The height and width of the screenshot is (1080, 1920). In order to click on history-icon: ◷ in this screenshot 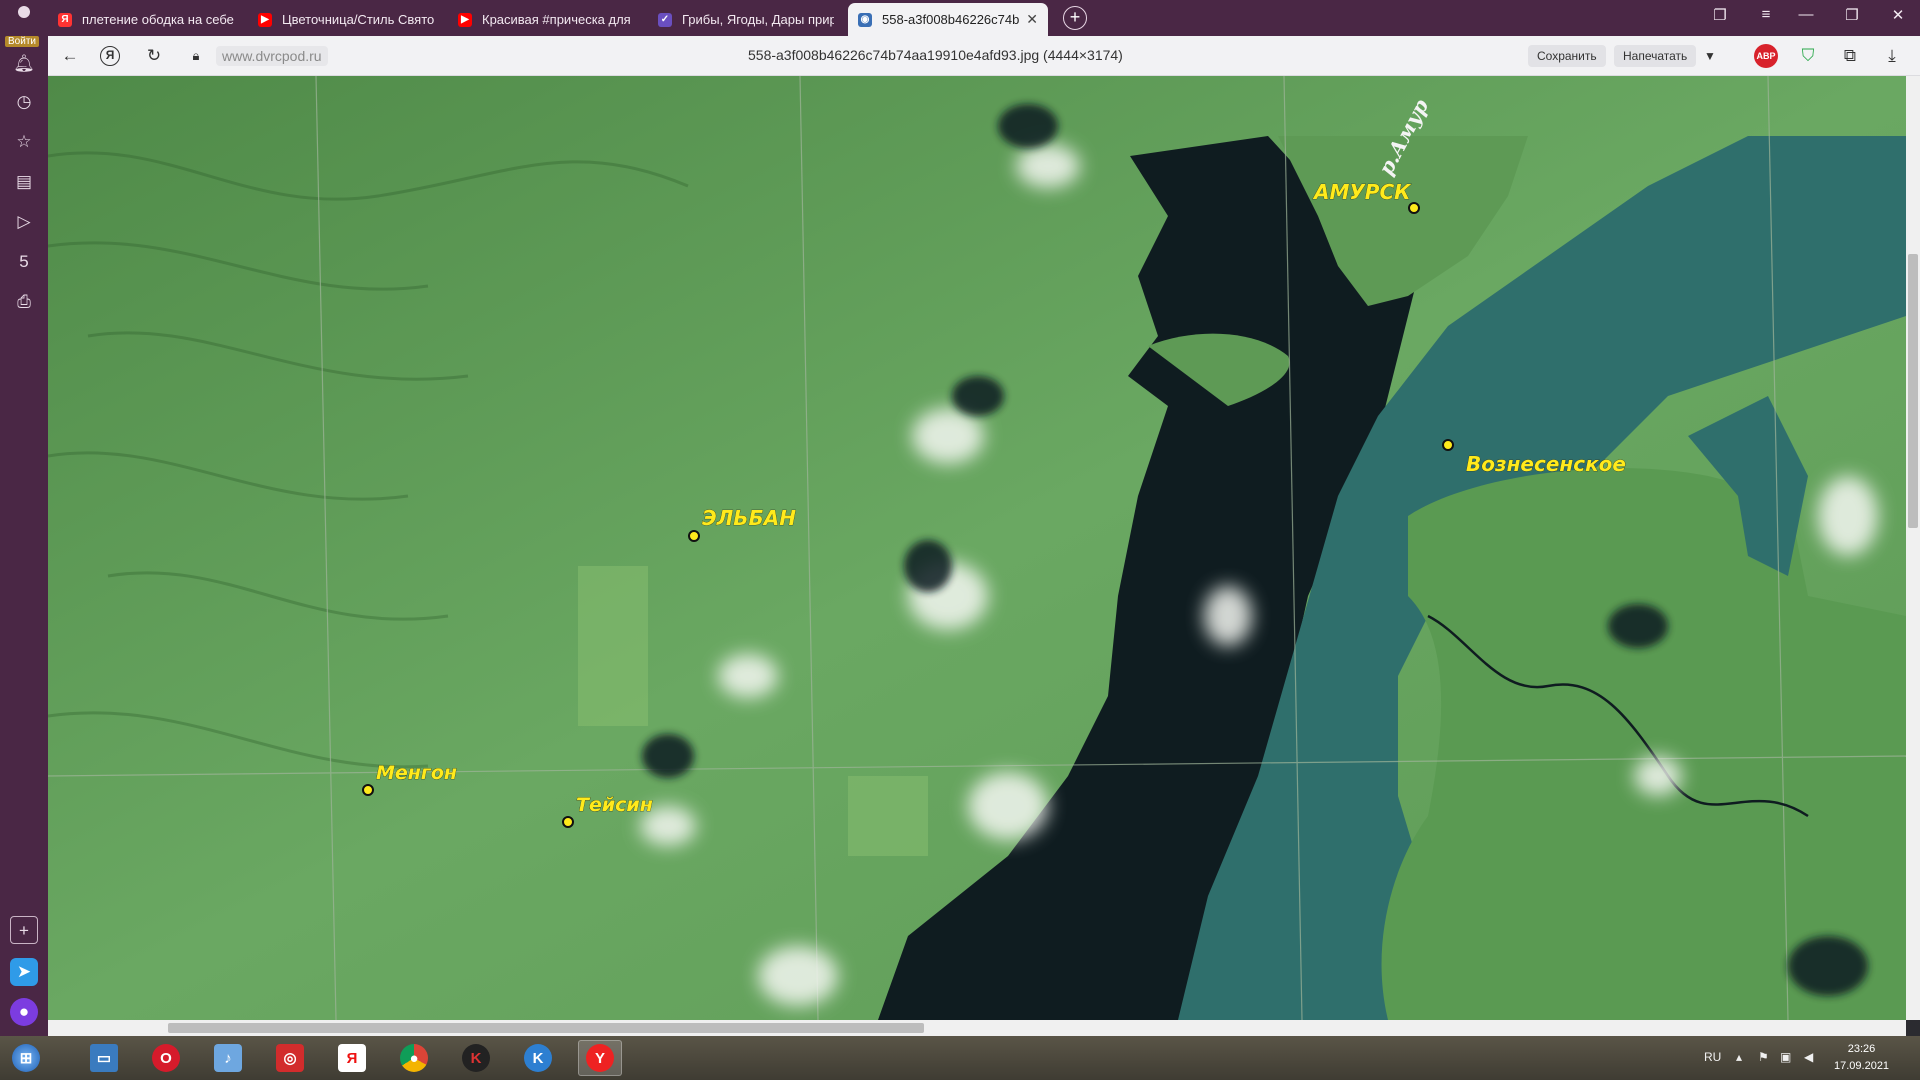, I will do `click(24, 102)`.